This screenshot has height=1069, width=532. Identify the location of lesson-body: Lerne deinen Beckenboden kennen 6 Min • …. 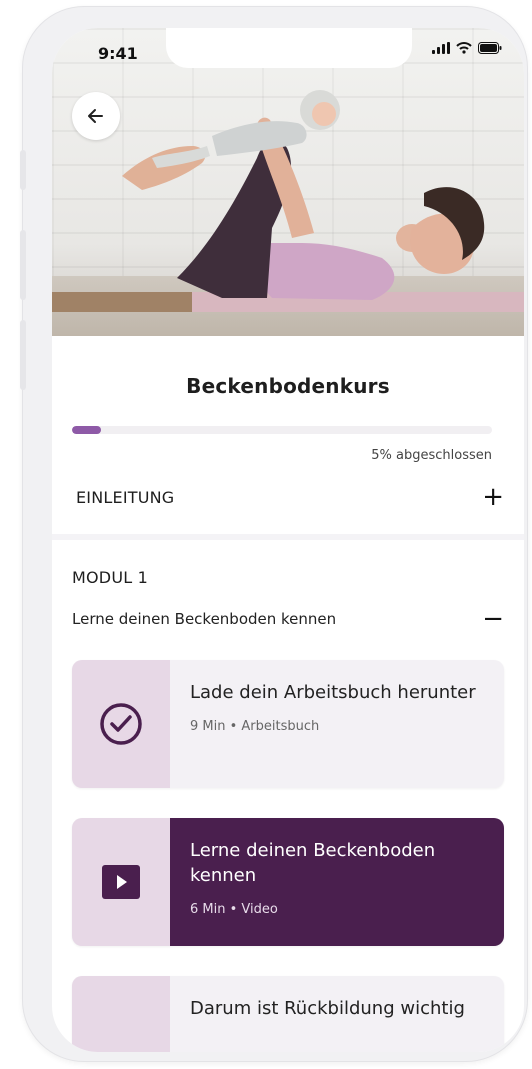
(337, 882).